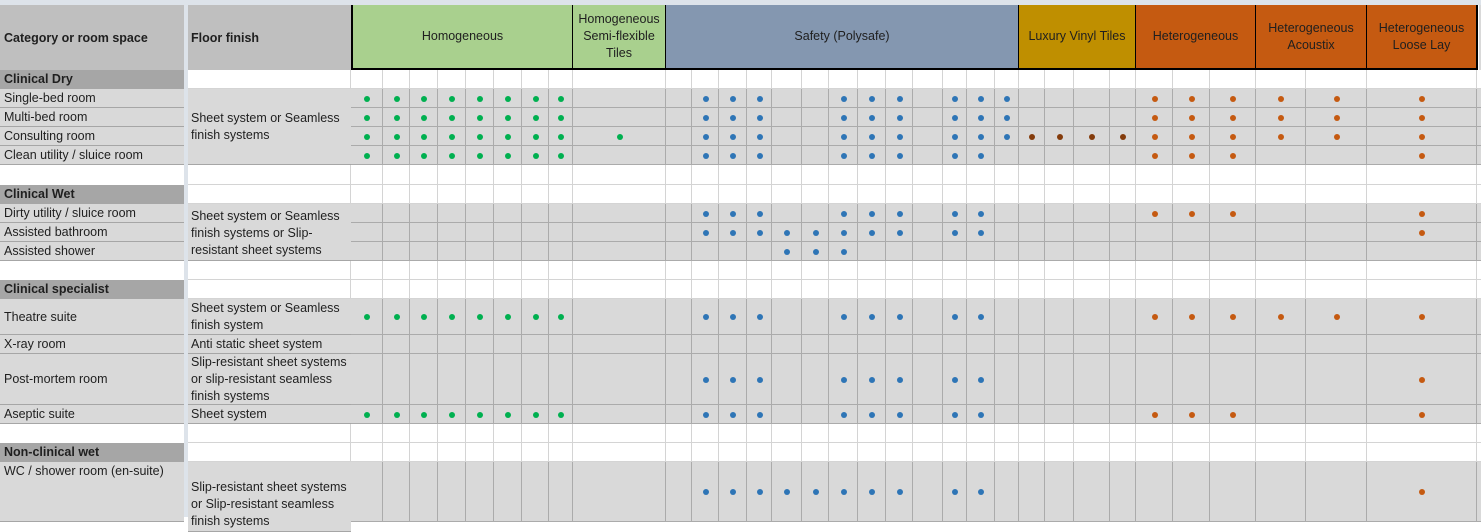  What do you see at coordinates (462, 37) in the screenshot?
I see `group-header-homogeneous: Homogeneous` at bounding box center [462, 37].